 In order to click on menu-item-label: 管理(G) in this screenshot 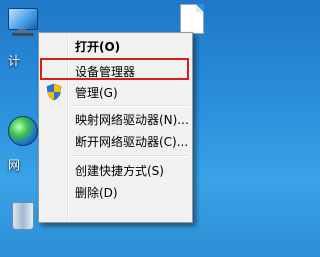, I will do `click(96, 93)`.